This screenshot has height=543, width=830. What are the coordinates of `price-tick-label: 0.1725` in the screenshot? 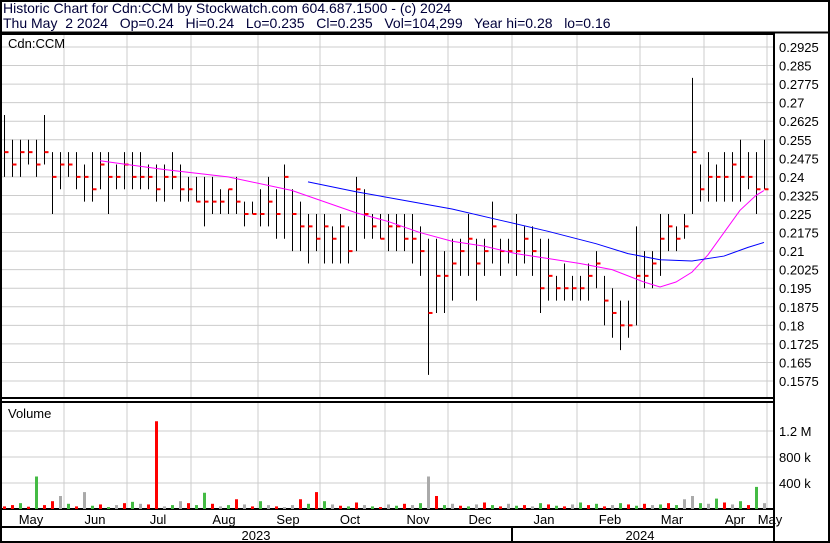 It's located at (799, 344).